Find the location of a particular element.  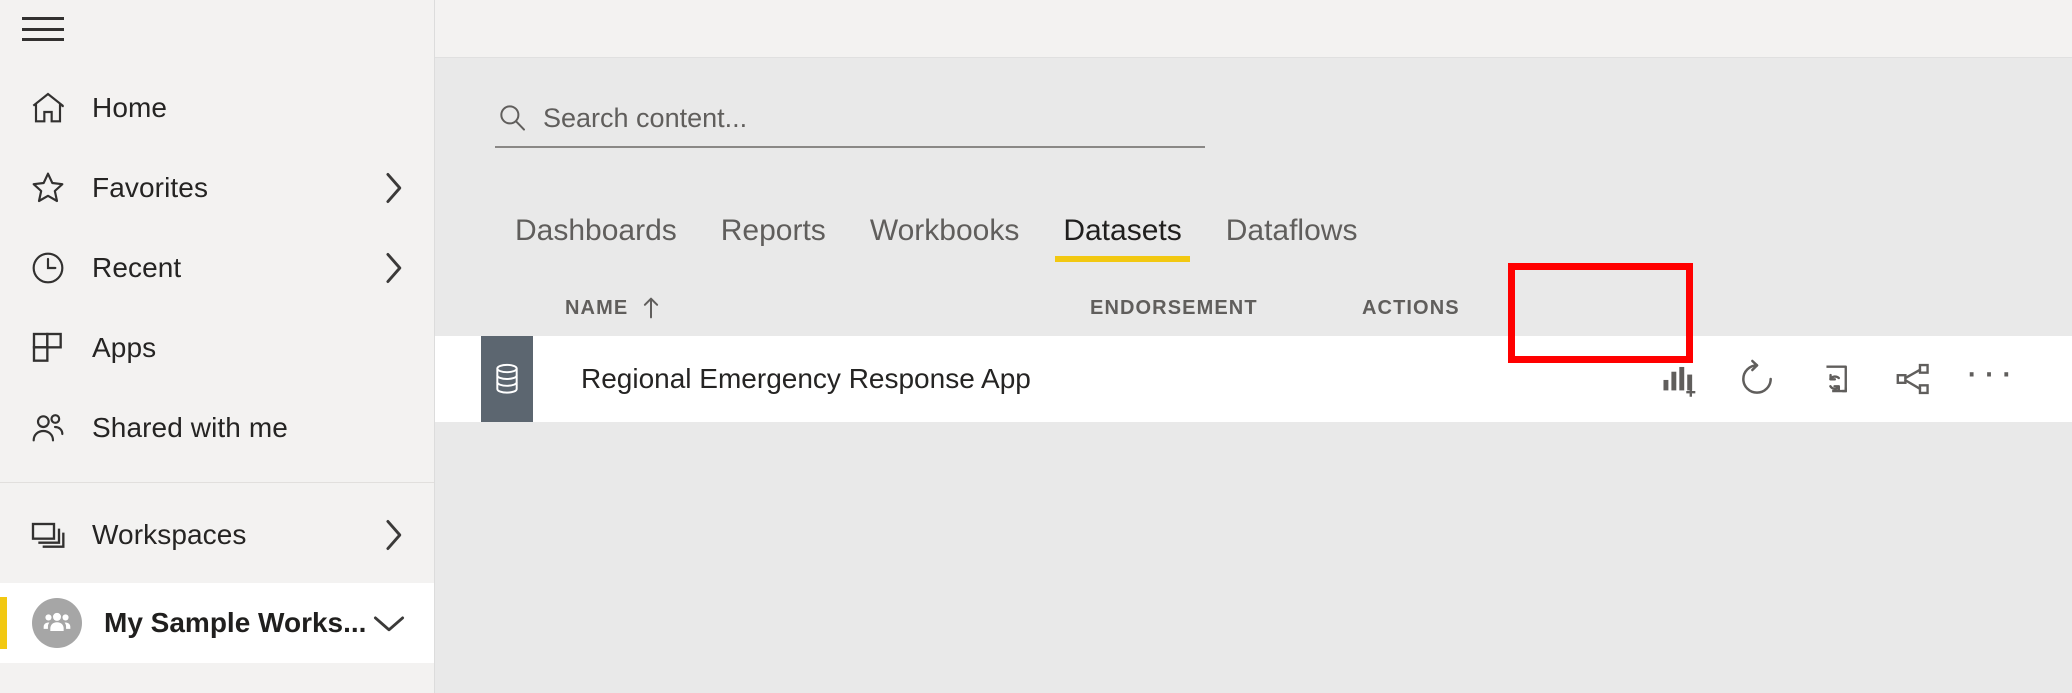

tab-reports: Reports is located at coordinates (773, 239).